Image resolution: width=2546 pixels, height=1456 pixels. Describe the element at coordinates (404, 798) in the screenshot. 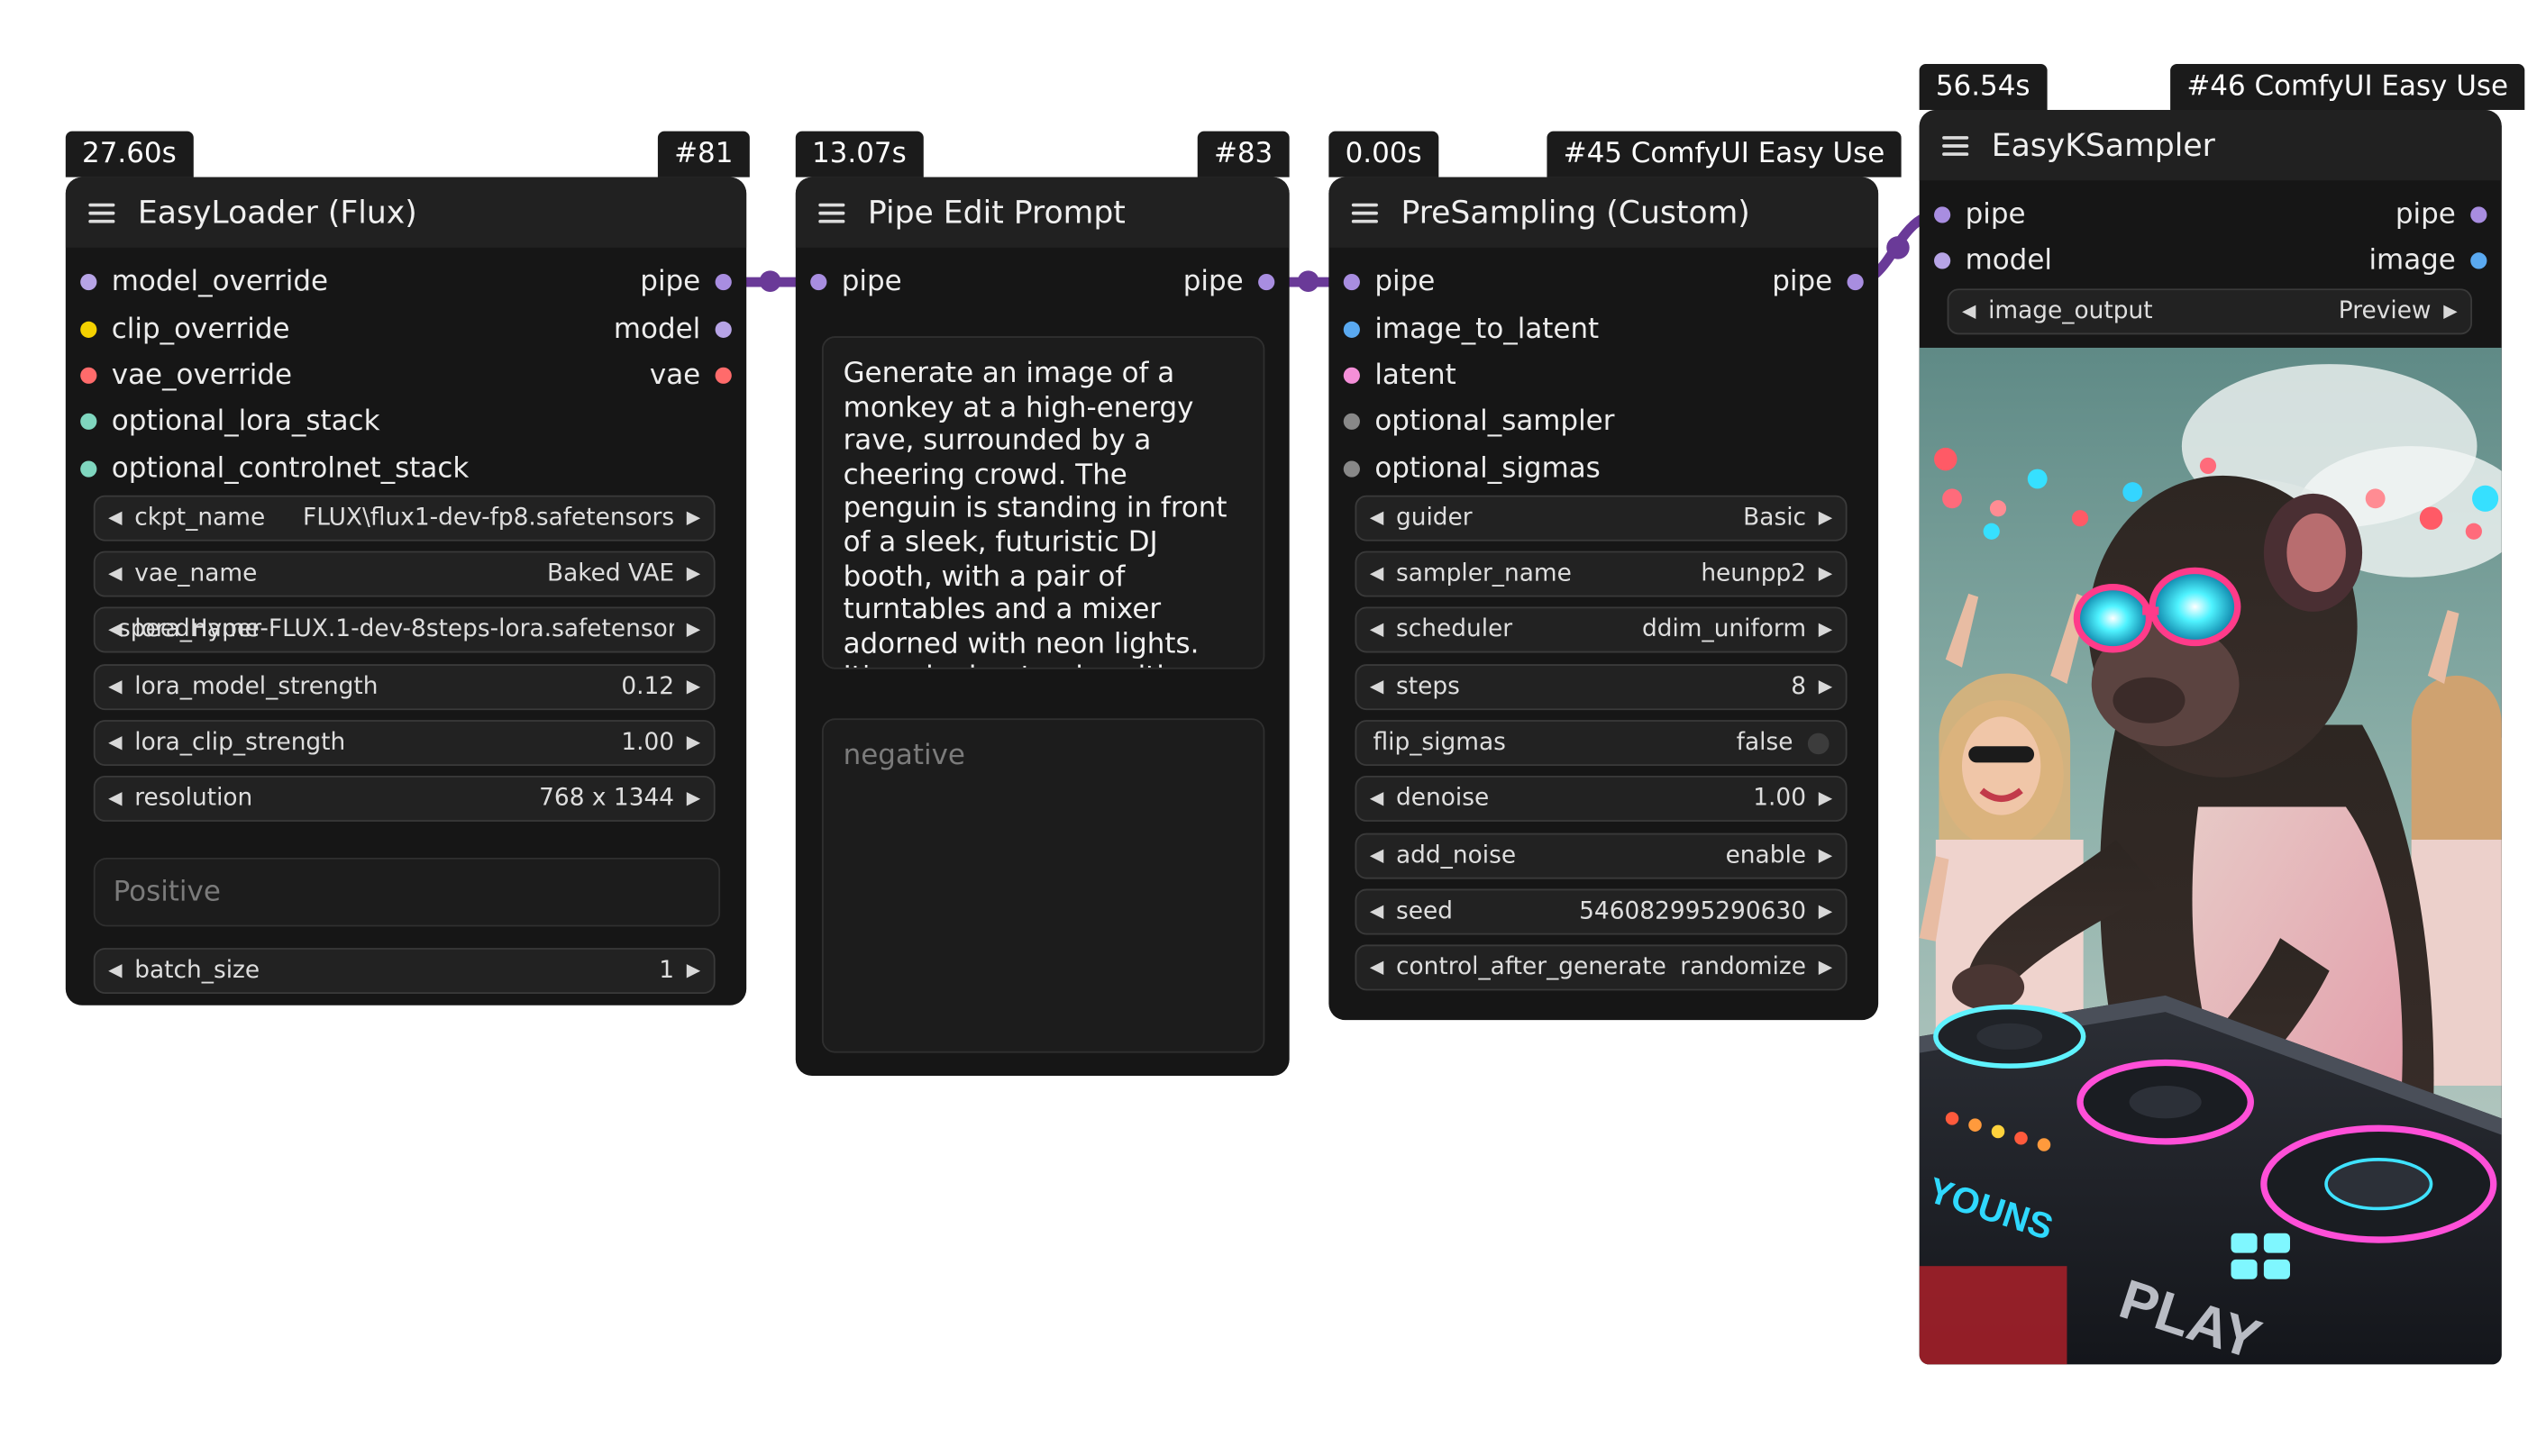

I see `widget-resolution: ◀ resolution 768 x 1344 ▶` at that location.